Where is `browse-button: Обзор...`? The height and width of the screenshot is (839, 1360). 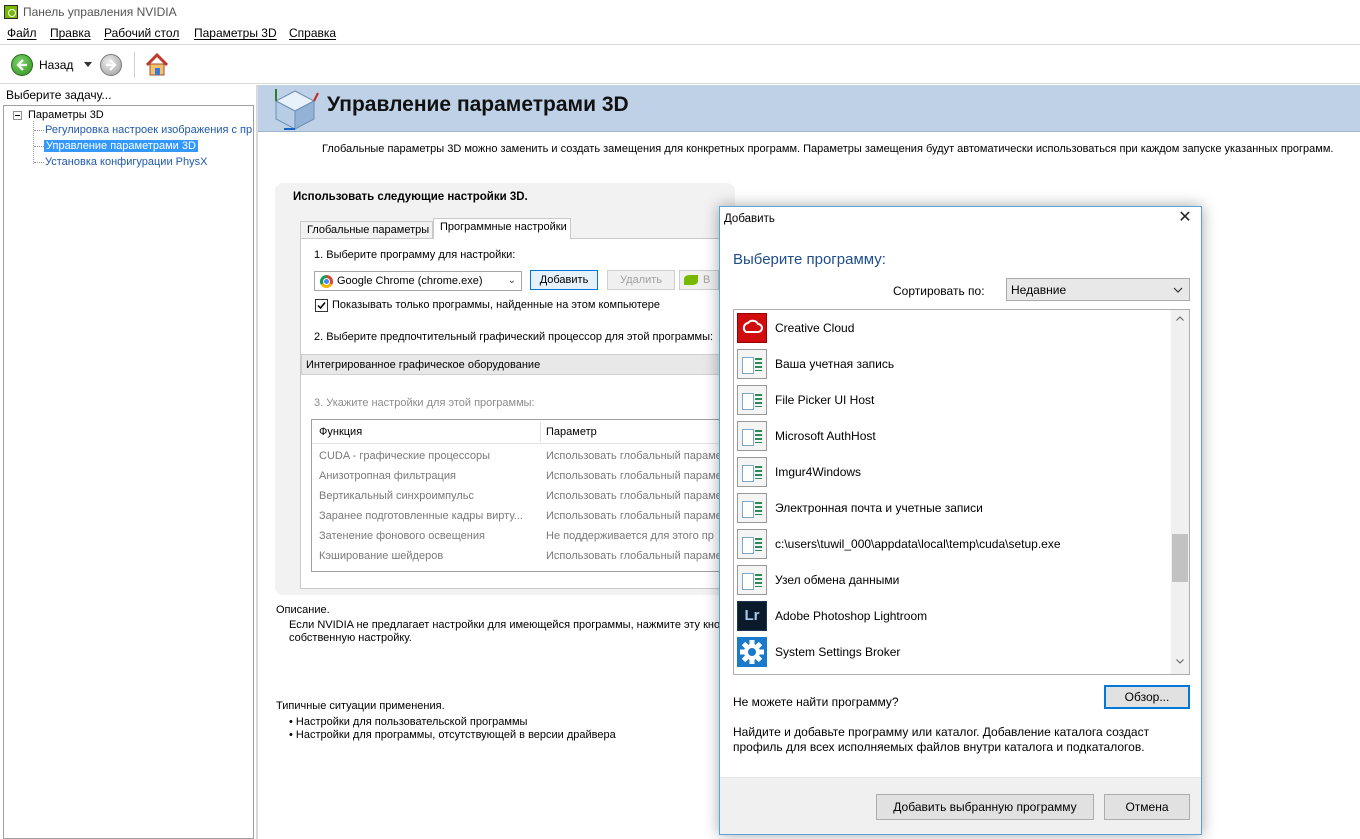 browse-button: Обзор... is located at coordinates (1147, 697).